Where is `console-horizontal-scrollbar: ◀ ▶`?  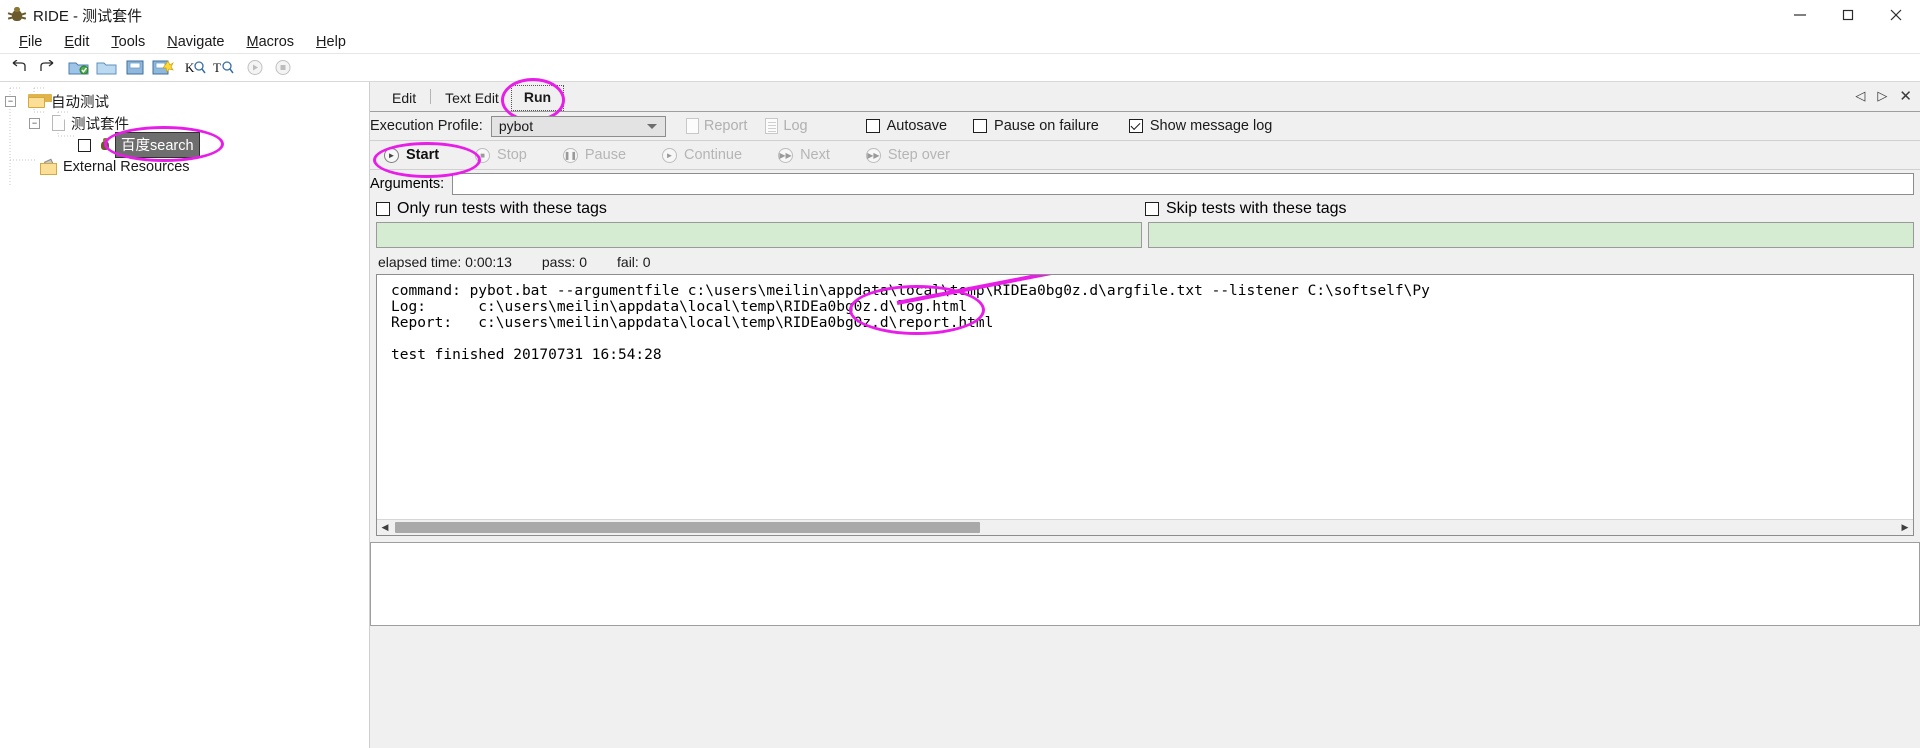
console-horizontal-scrollbar: ◀ ▶ is located at coordinates (1145, 527).